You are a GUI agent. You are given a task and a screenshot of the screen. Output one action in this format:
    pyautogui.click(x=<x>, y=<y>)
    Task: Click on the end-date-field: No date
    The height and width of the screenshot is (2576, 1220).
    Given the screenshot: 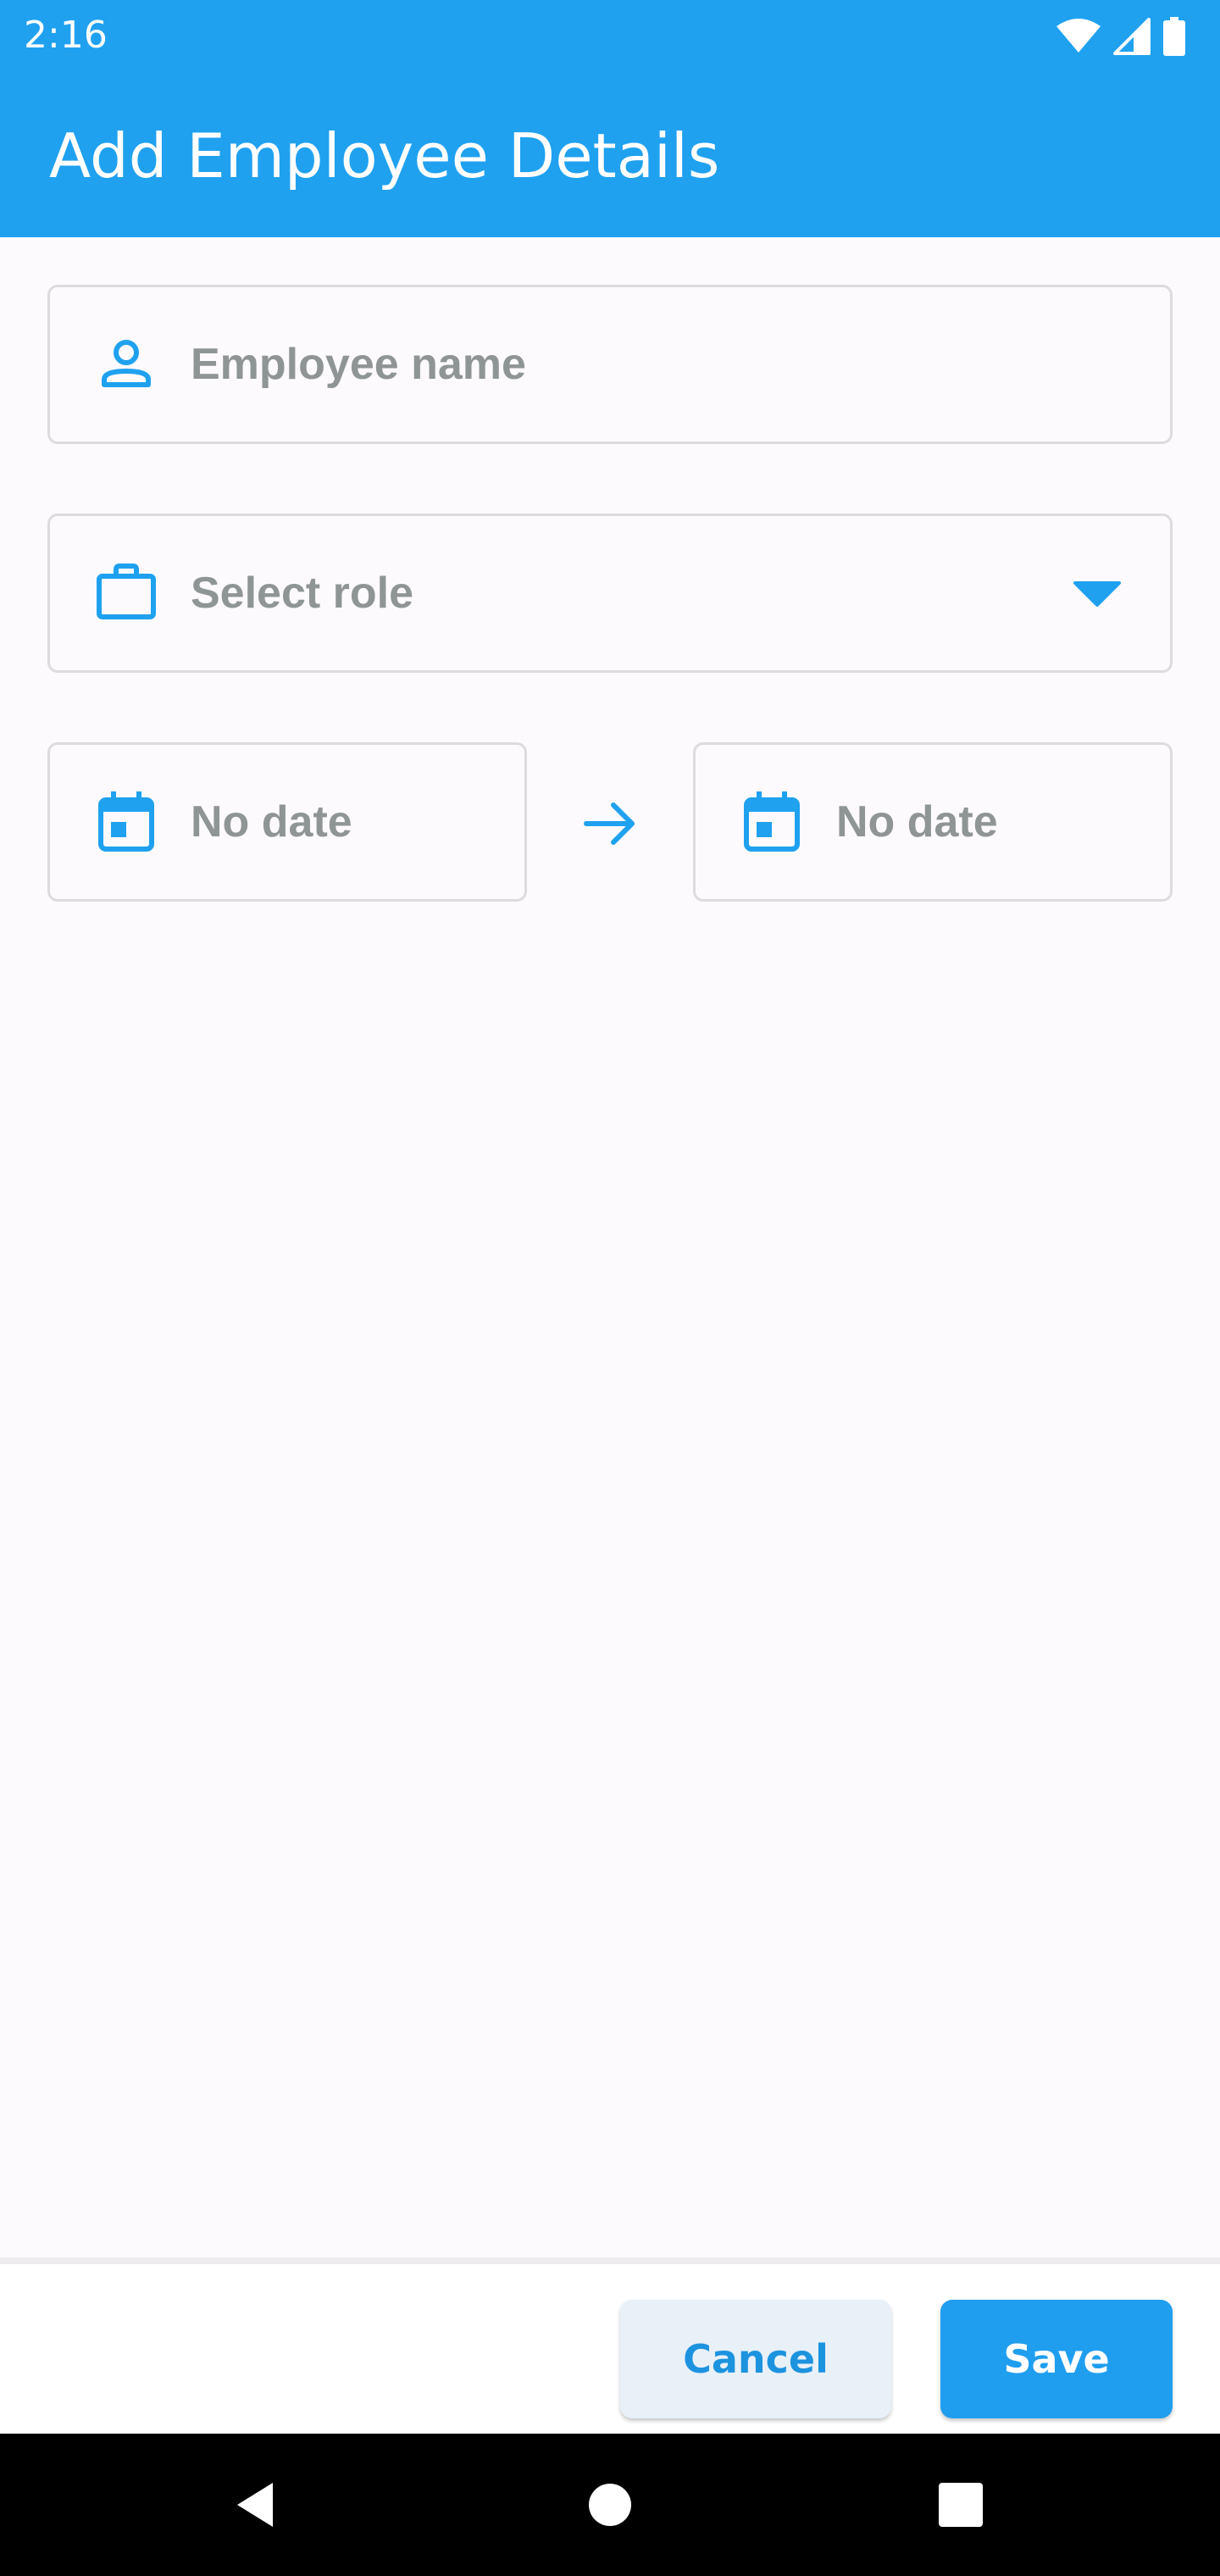 What is the action you would take?
    pyautogui.click(x=933, y=822)
    